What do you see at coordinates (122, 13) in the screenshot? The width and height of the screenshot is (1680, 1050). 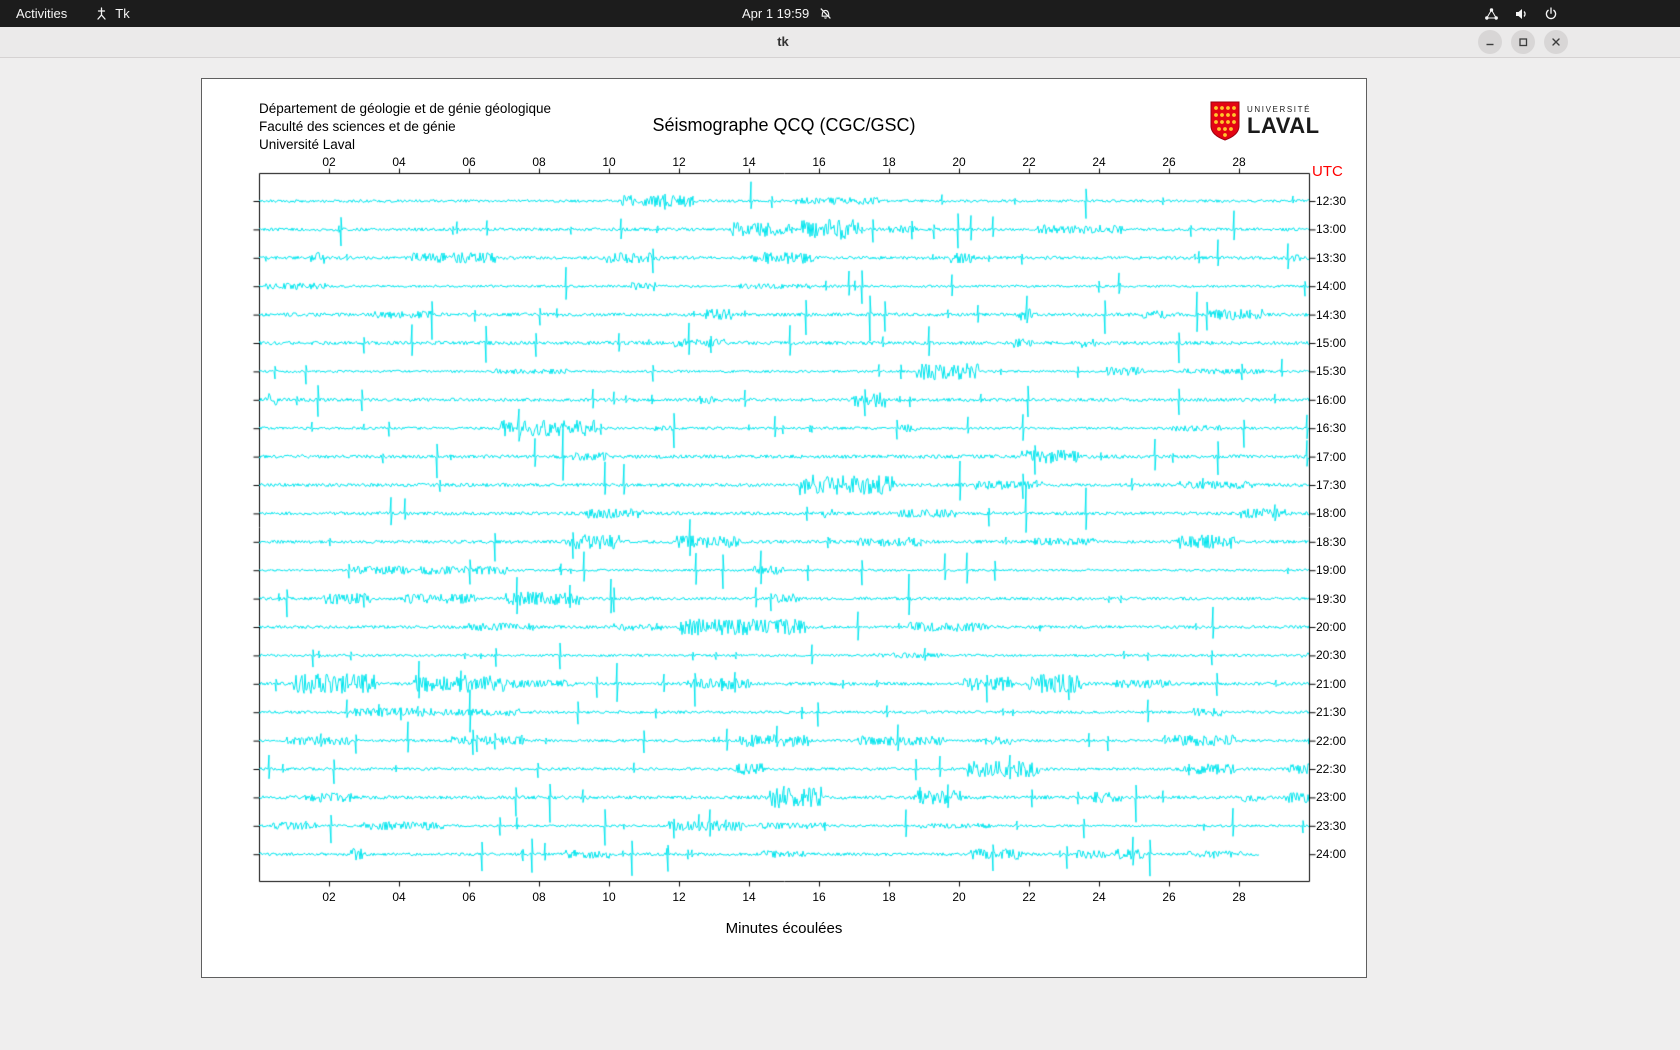 I see `app-indicator-label: Tk` at bounding box center [122, 13].